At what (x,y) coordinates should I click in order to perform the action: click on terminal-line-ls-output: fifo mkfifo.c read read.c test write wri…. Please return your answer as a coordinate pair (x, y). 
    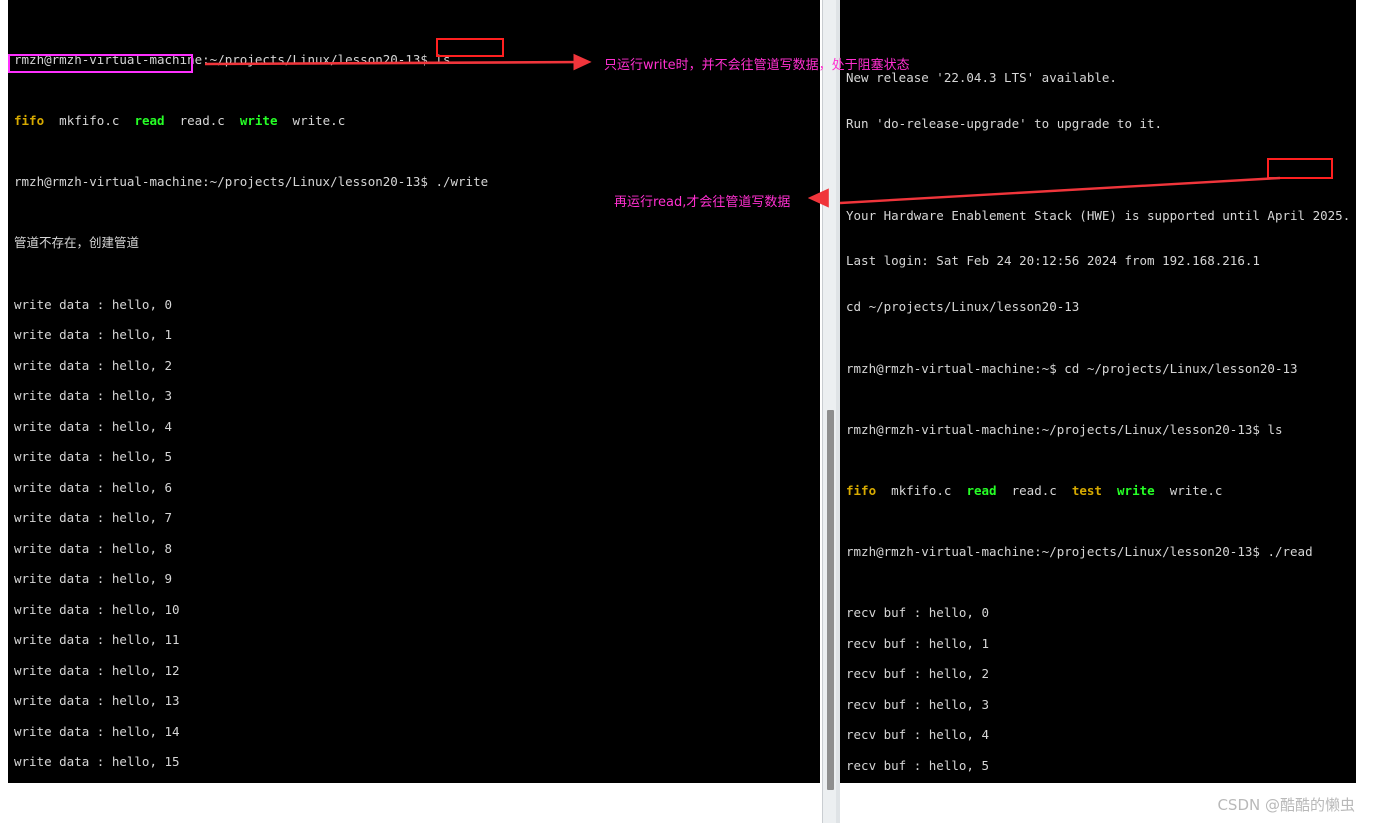
    Looking at the image, I should click on (1101, 490).